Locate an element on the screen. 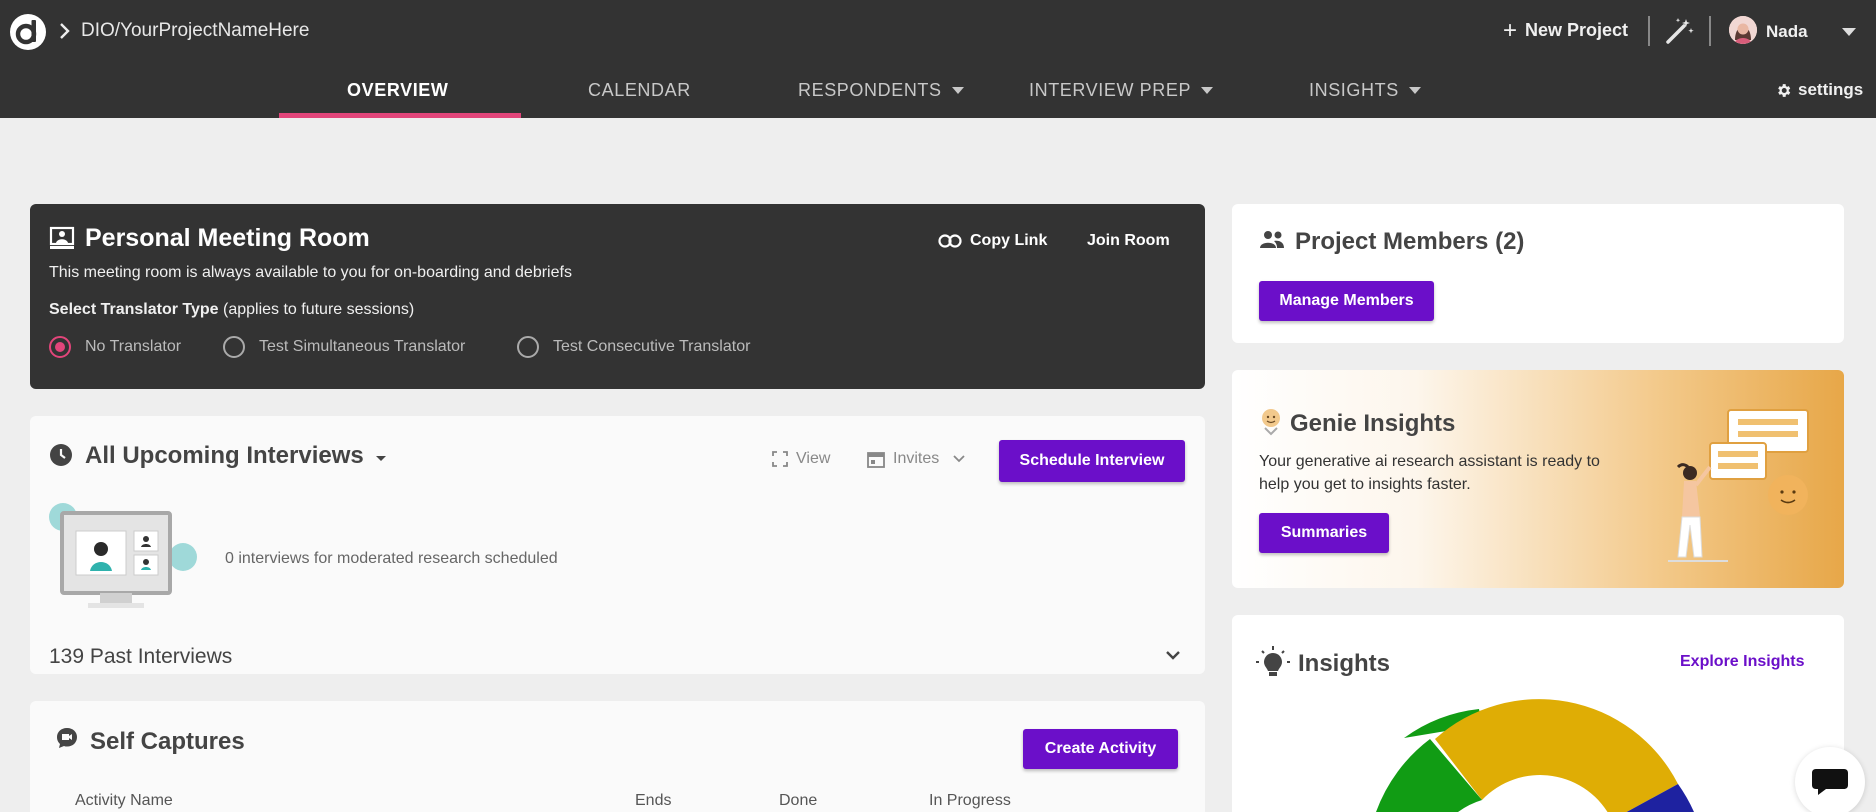  invites-dropdown: Invites is located at coordinates (916, 459).